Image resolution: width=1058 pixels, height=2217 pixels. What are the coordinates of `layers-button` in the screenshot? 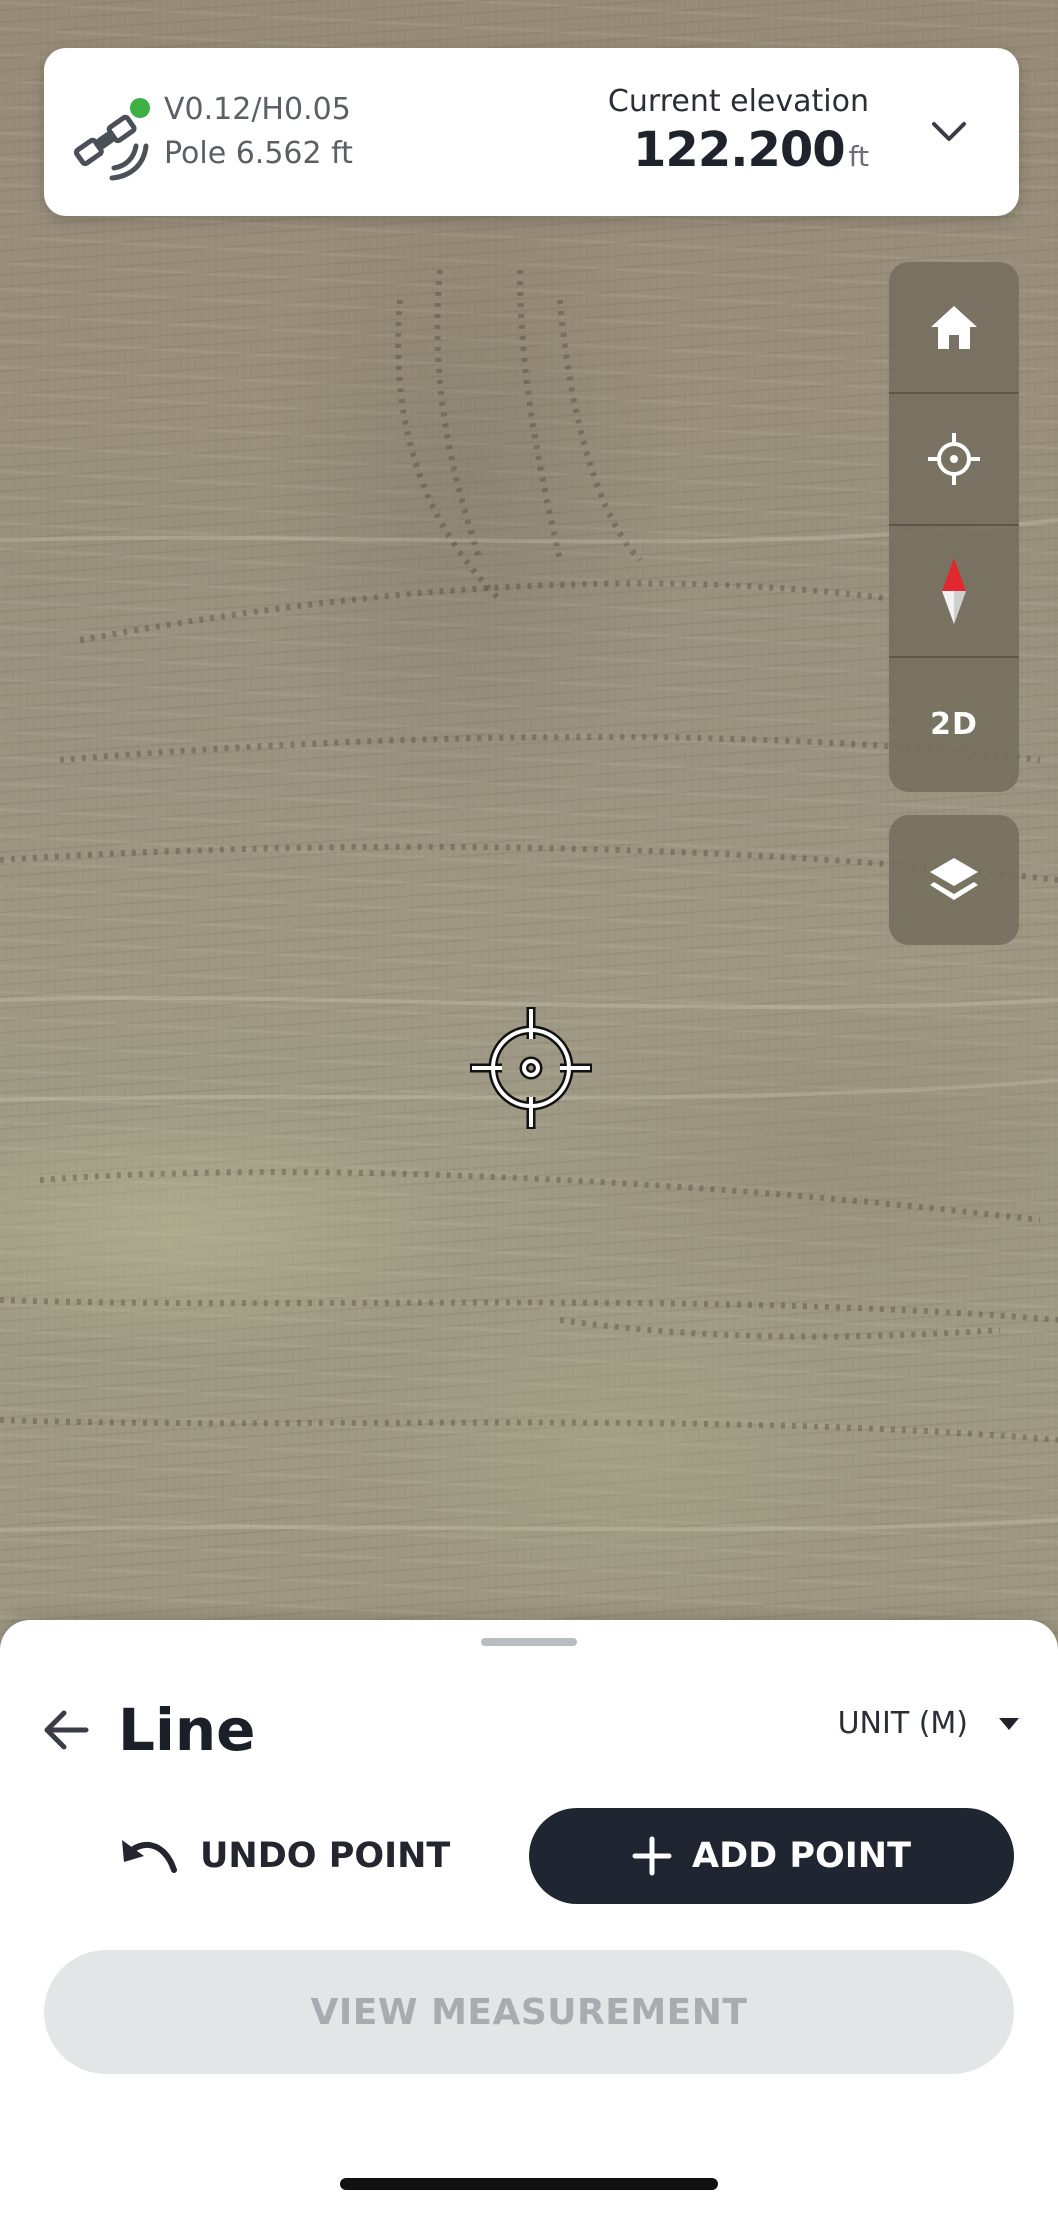 It's located at (954, 880).